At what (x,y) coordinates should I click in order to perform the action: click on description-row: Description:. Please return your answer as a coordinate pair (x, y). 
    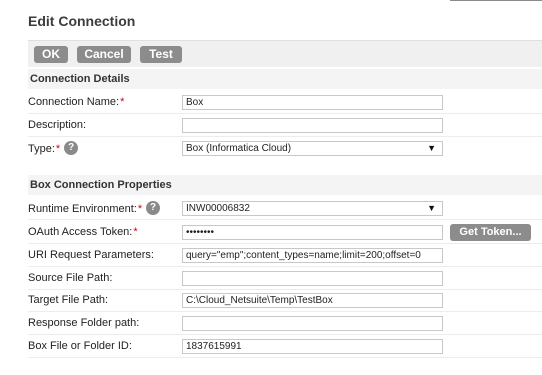
    Looking at the image, I should click on (285, 125).